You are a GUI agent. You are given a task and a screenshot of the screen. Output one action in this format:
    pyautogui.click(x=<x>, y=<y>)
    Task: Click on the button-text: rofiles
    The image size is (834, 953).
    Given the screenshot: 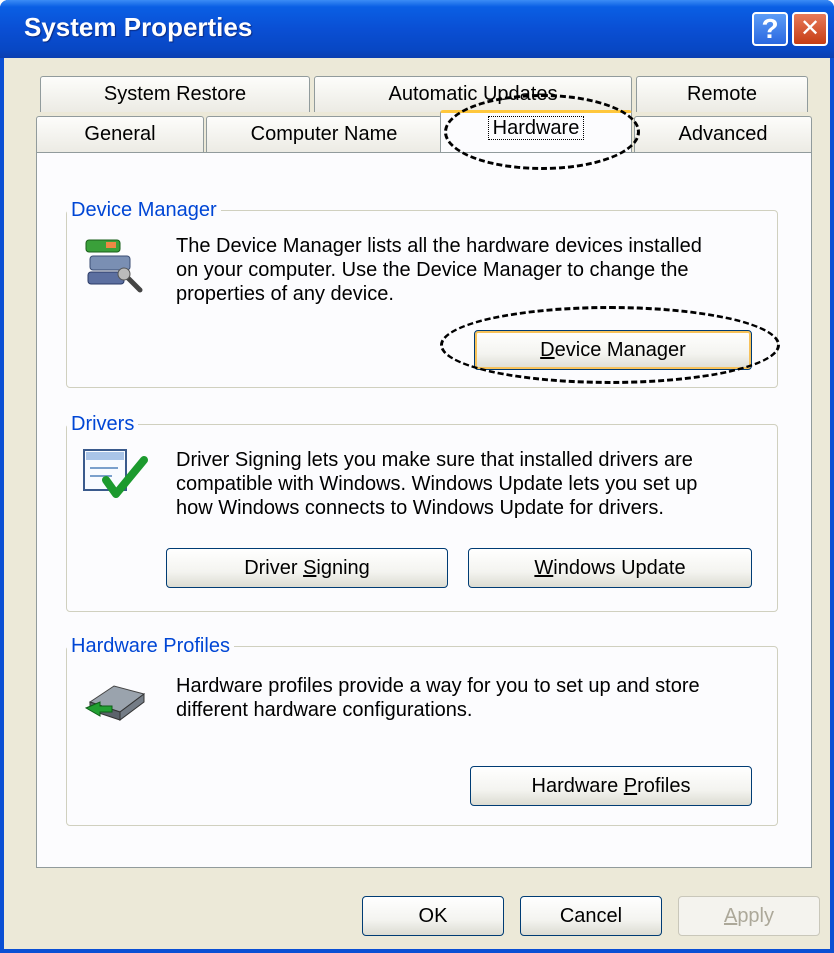 What is the action you would take?
    pyautogui.click(x=664, y=786)
    